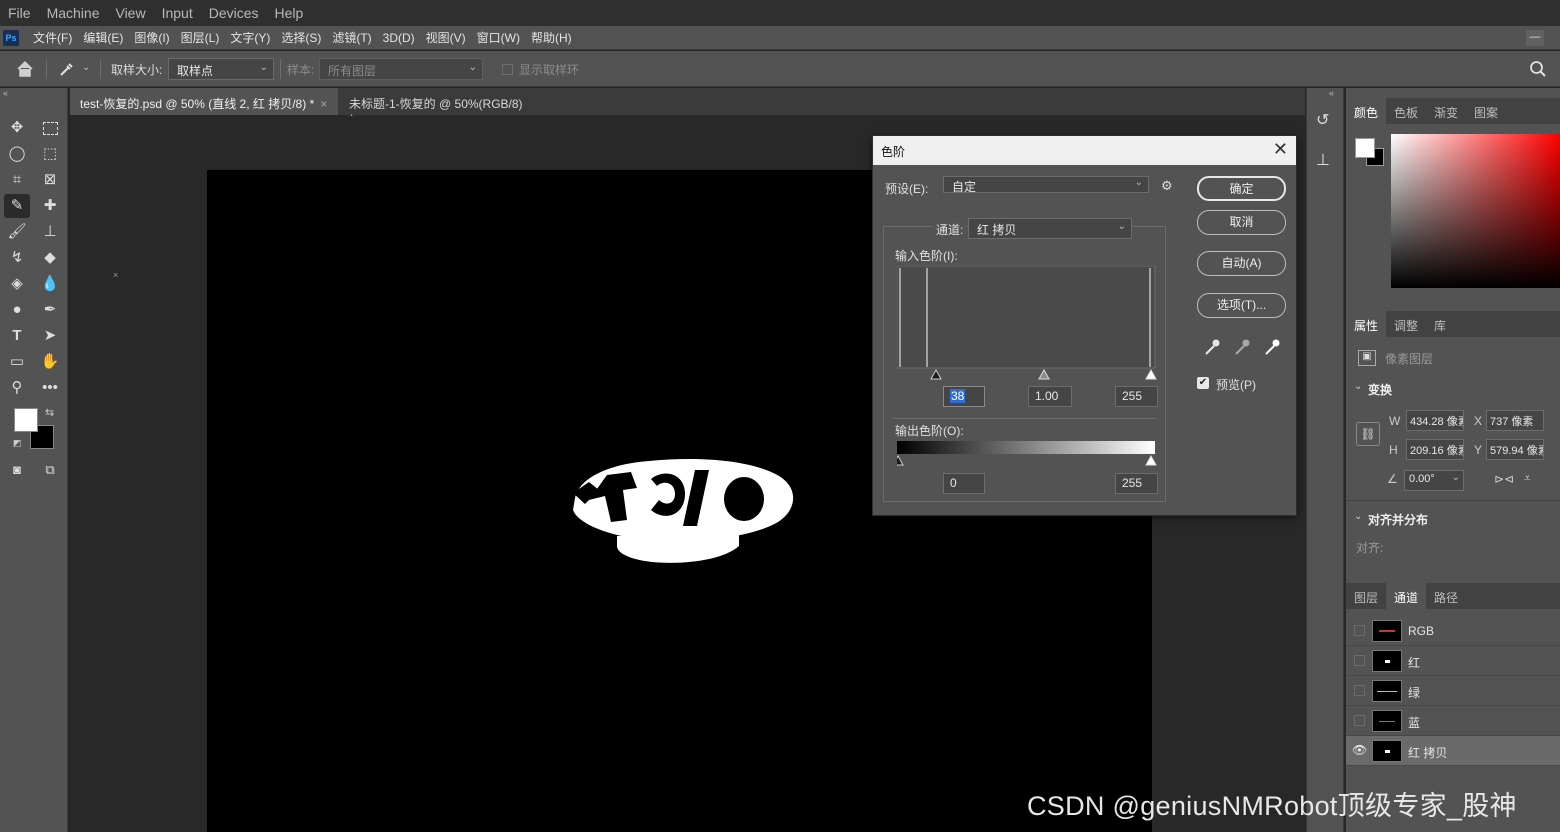 The width and height of the screenshot is (1560, 832). Describe the element at coordinates (1515, 449) in the screenshot. I see `y-input: 579.94 像素` at that location.